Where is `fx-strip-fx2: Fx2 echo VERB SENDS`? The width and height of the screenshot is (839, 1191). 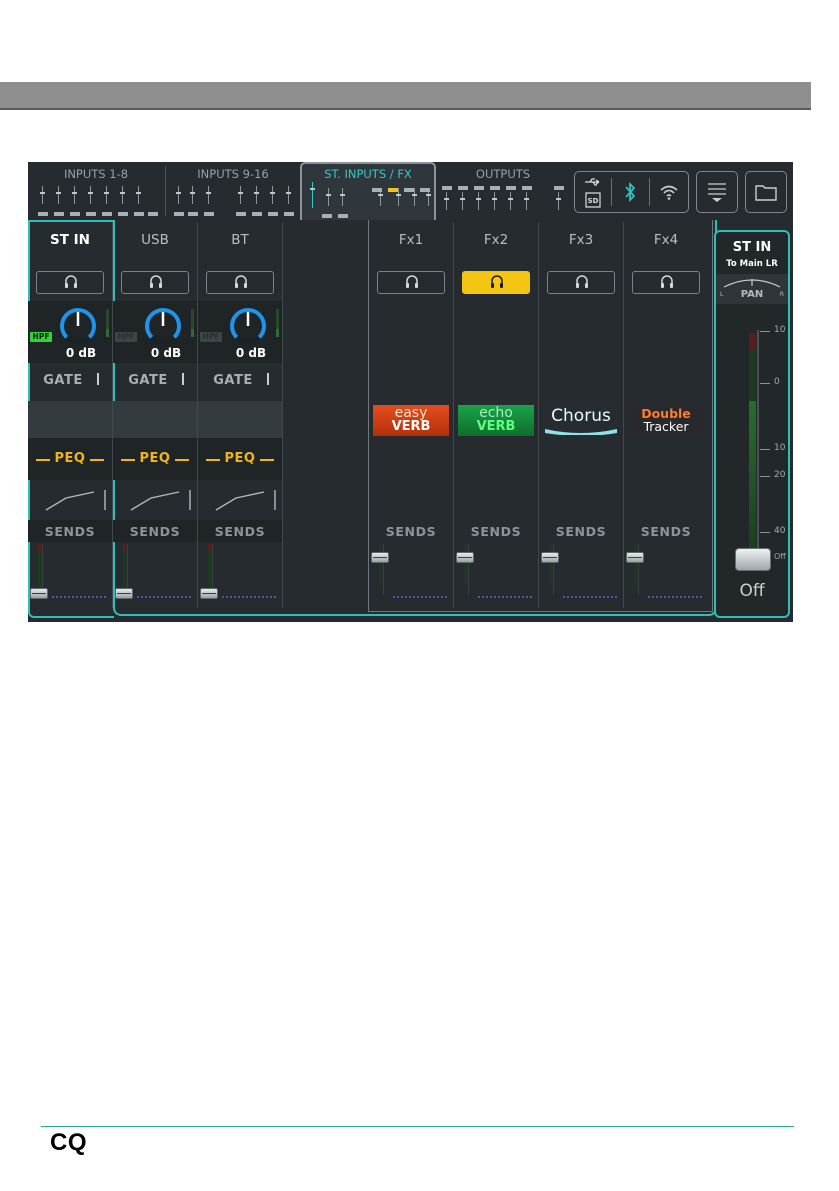 fx-strip-fx2: Fx2 echo VERB SENDS is located at coordinates (496, 415).